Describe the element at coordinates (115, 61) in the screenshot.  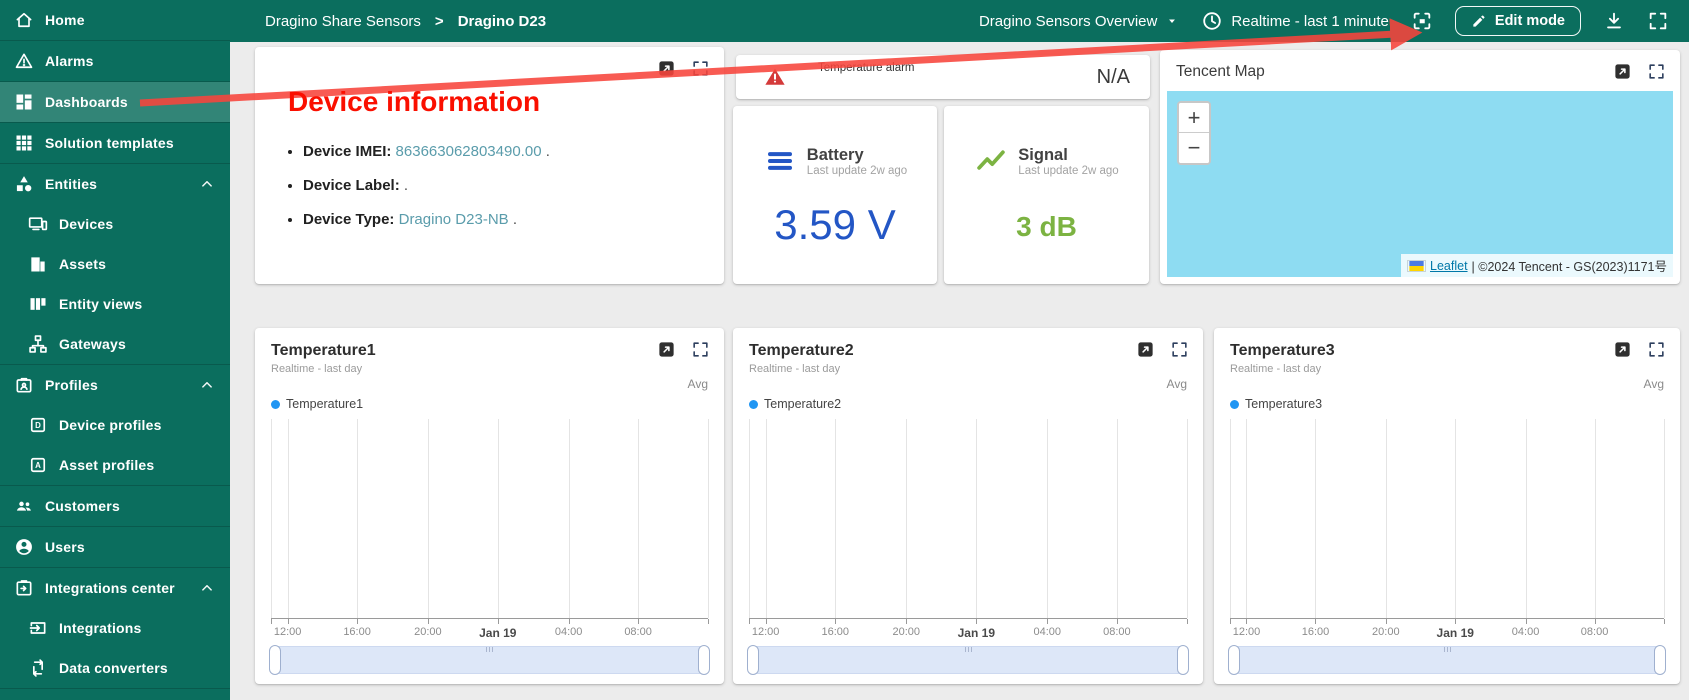
I see `sidebar-item-alarms: Alarms` at that location.